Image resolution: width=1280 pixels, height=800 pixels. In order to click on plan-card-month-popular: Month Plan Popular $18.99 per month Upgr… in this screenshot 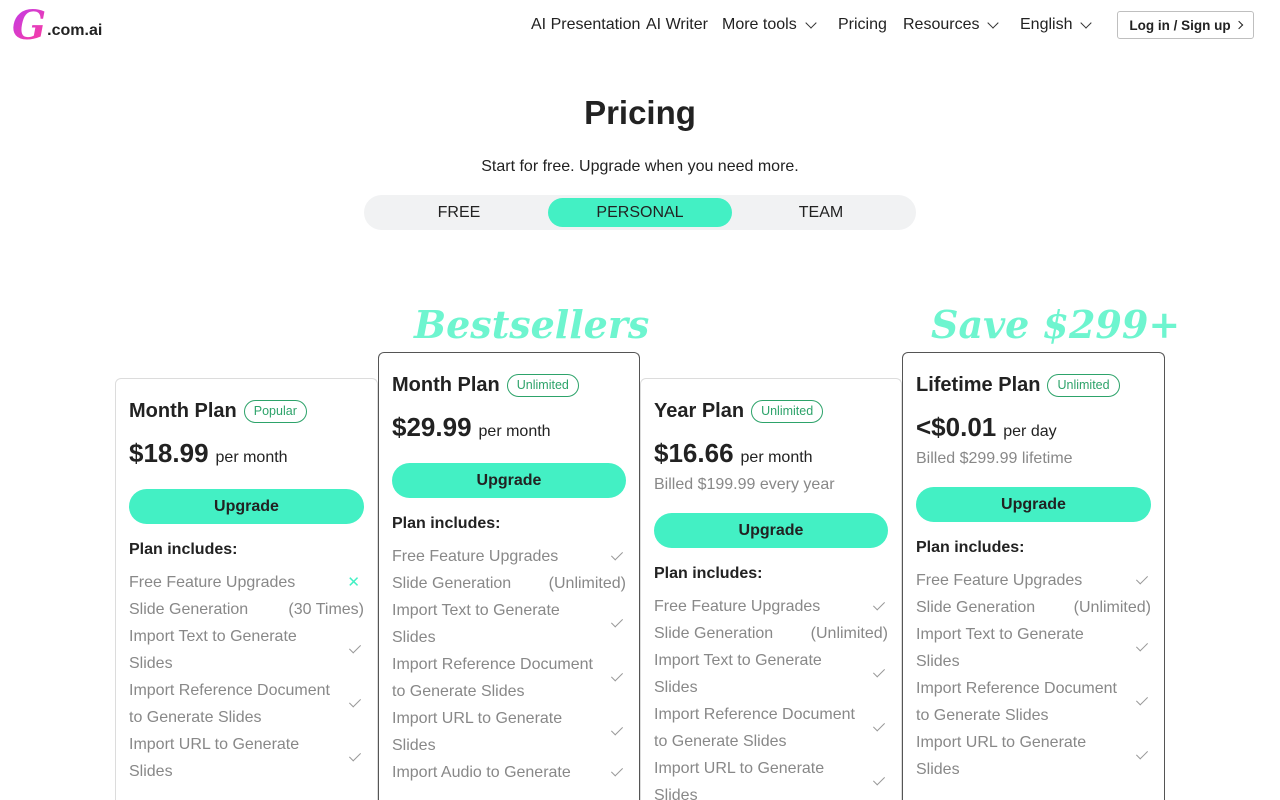, I will do `click(246, 589)`.